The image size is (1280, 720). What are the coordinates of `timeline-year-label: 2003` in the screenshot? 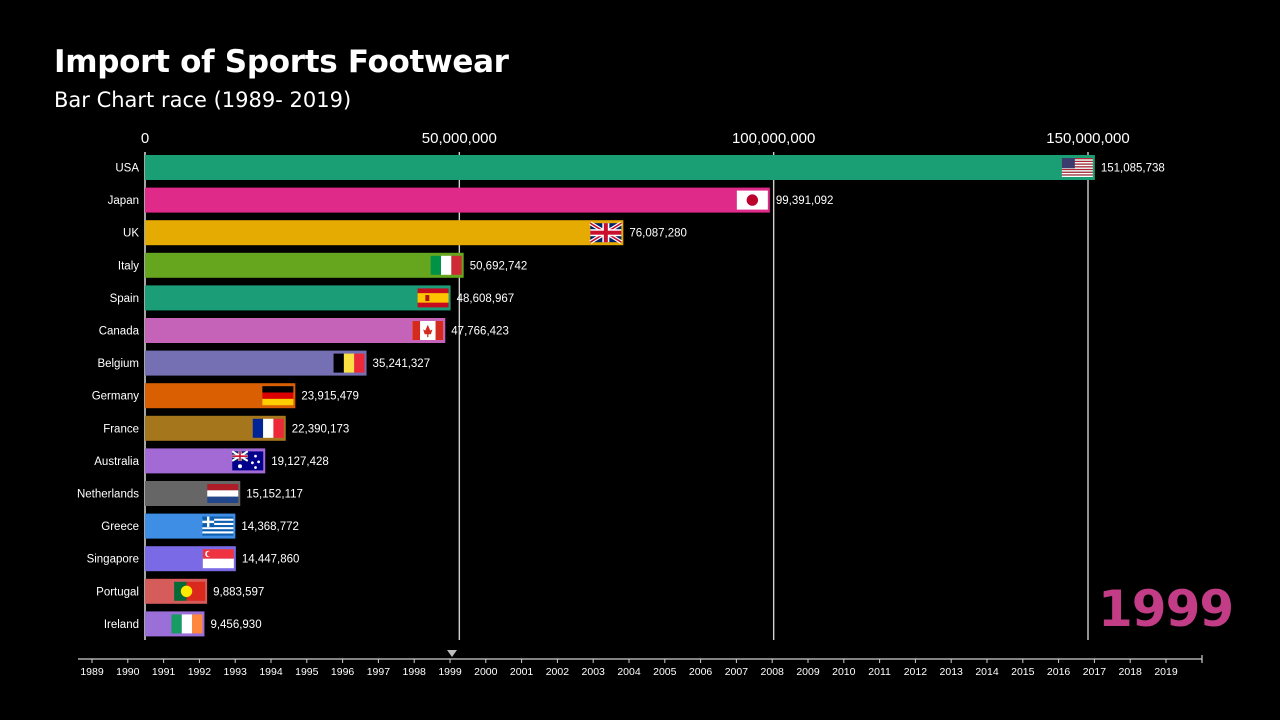 It's located at (594, 672).